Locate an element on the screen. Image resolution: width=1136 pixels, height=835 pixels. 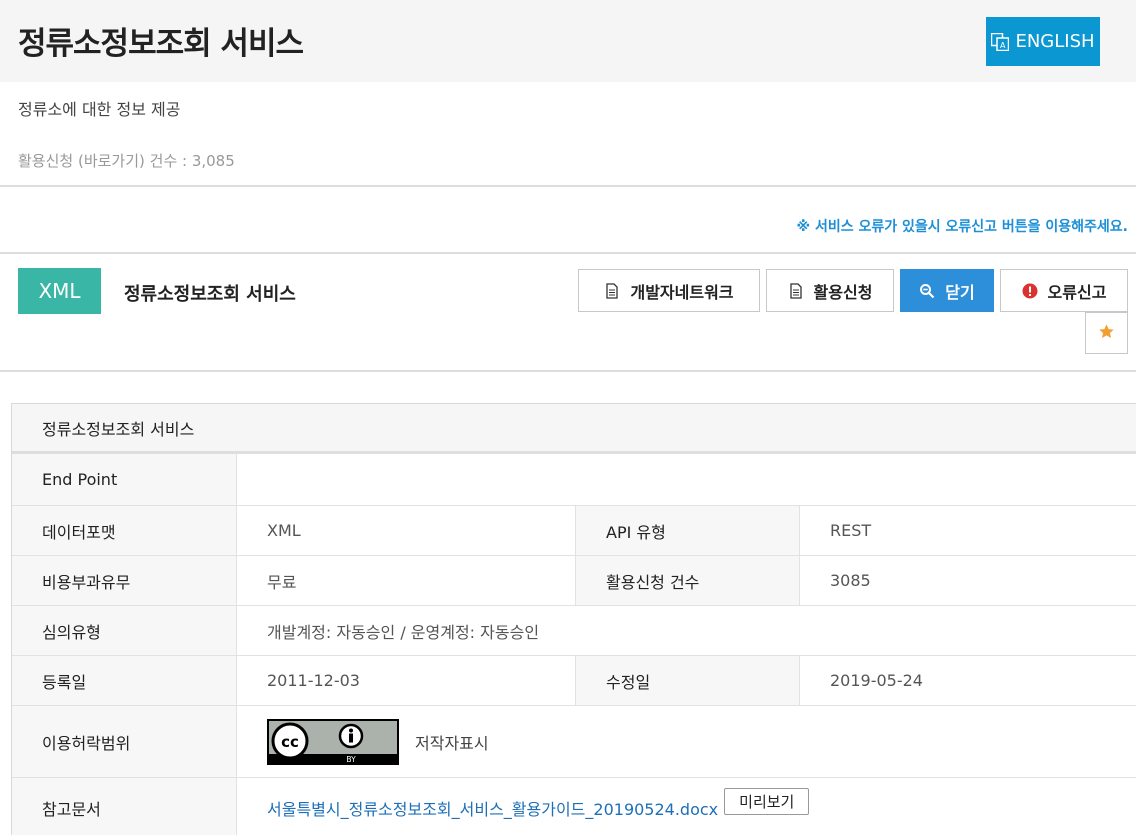
cc-by-badge: cc BY is located at coordinates (333, 741).